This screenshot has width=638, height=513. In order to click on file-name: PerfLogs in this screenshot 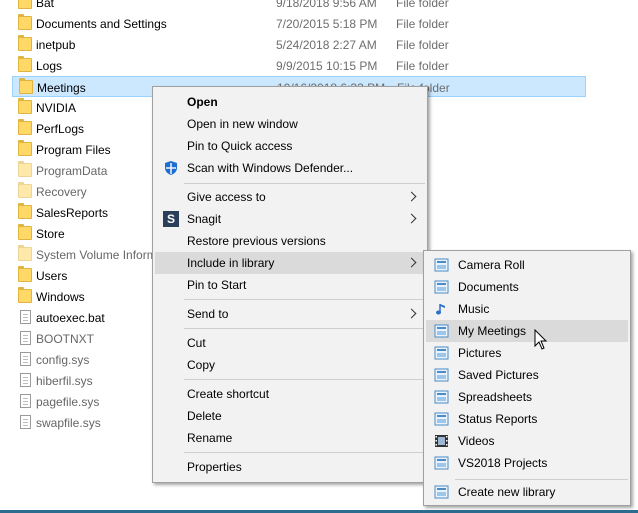, I will do `click(60, 129)`.